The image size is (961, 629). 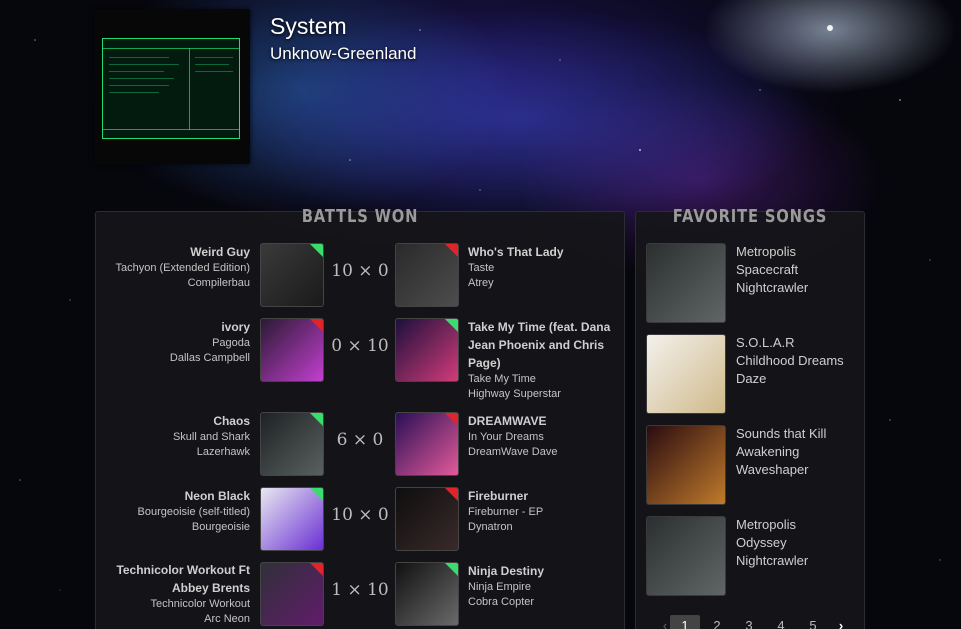 I want to click on winner-song-info: ivory Pagoda Dallas Campbell, so click(x=175, y=342).